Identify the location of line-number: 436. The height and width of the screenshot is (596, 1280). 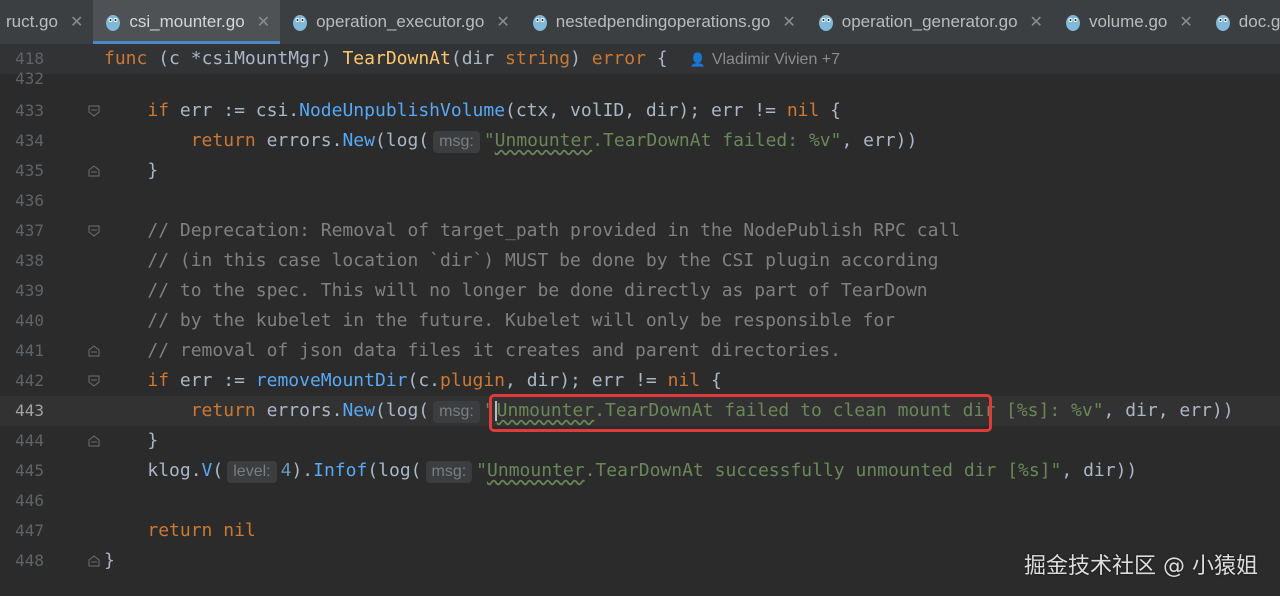
(29, 200).